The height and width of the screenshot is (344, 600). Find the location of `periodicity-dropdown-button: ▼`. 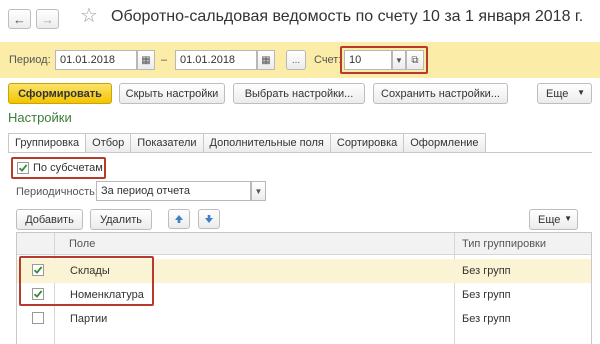

periodicity-dropdown-button: ▼ is located at coordinates (258, 191).